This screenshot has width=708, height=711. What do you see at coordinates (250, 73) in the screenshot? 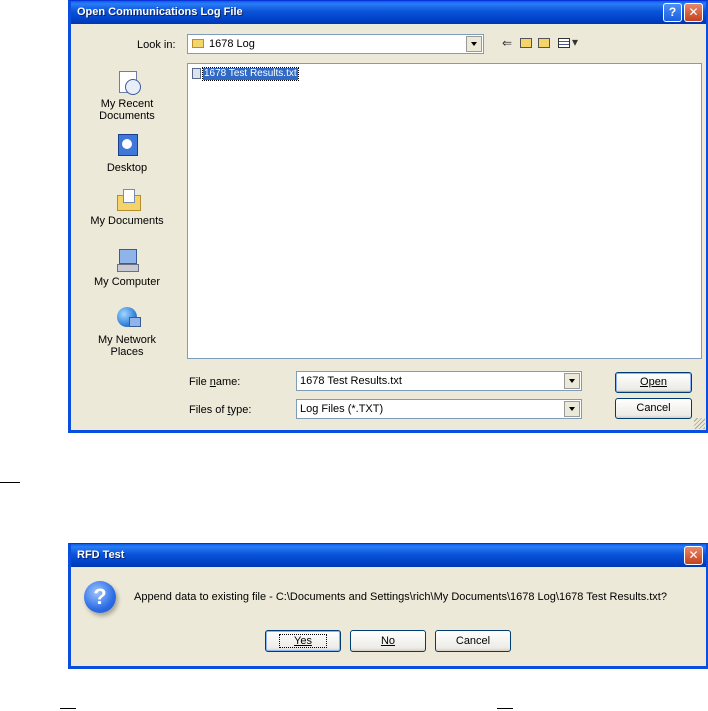
I see `file-item-label: 1678 Test Results.txt` at bounding box center [250, 73].